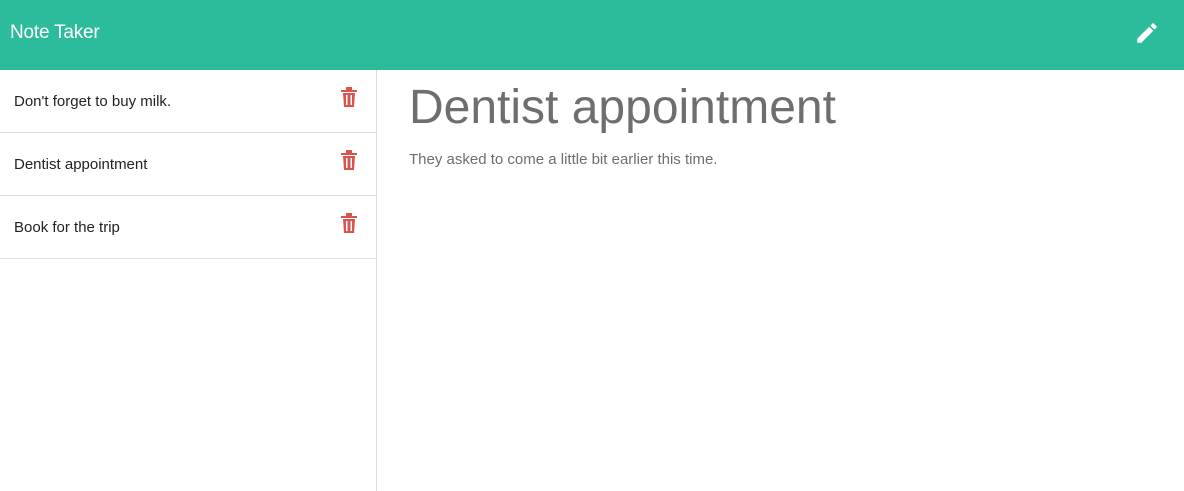 Image resolution: width=1184 pixels, height=491 pixels. I want to click on app-title: Note Taker, so click(55, 33).